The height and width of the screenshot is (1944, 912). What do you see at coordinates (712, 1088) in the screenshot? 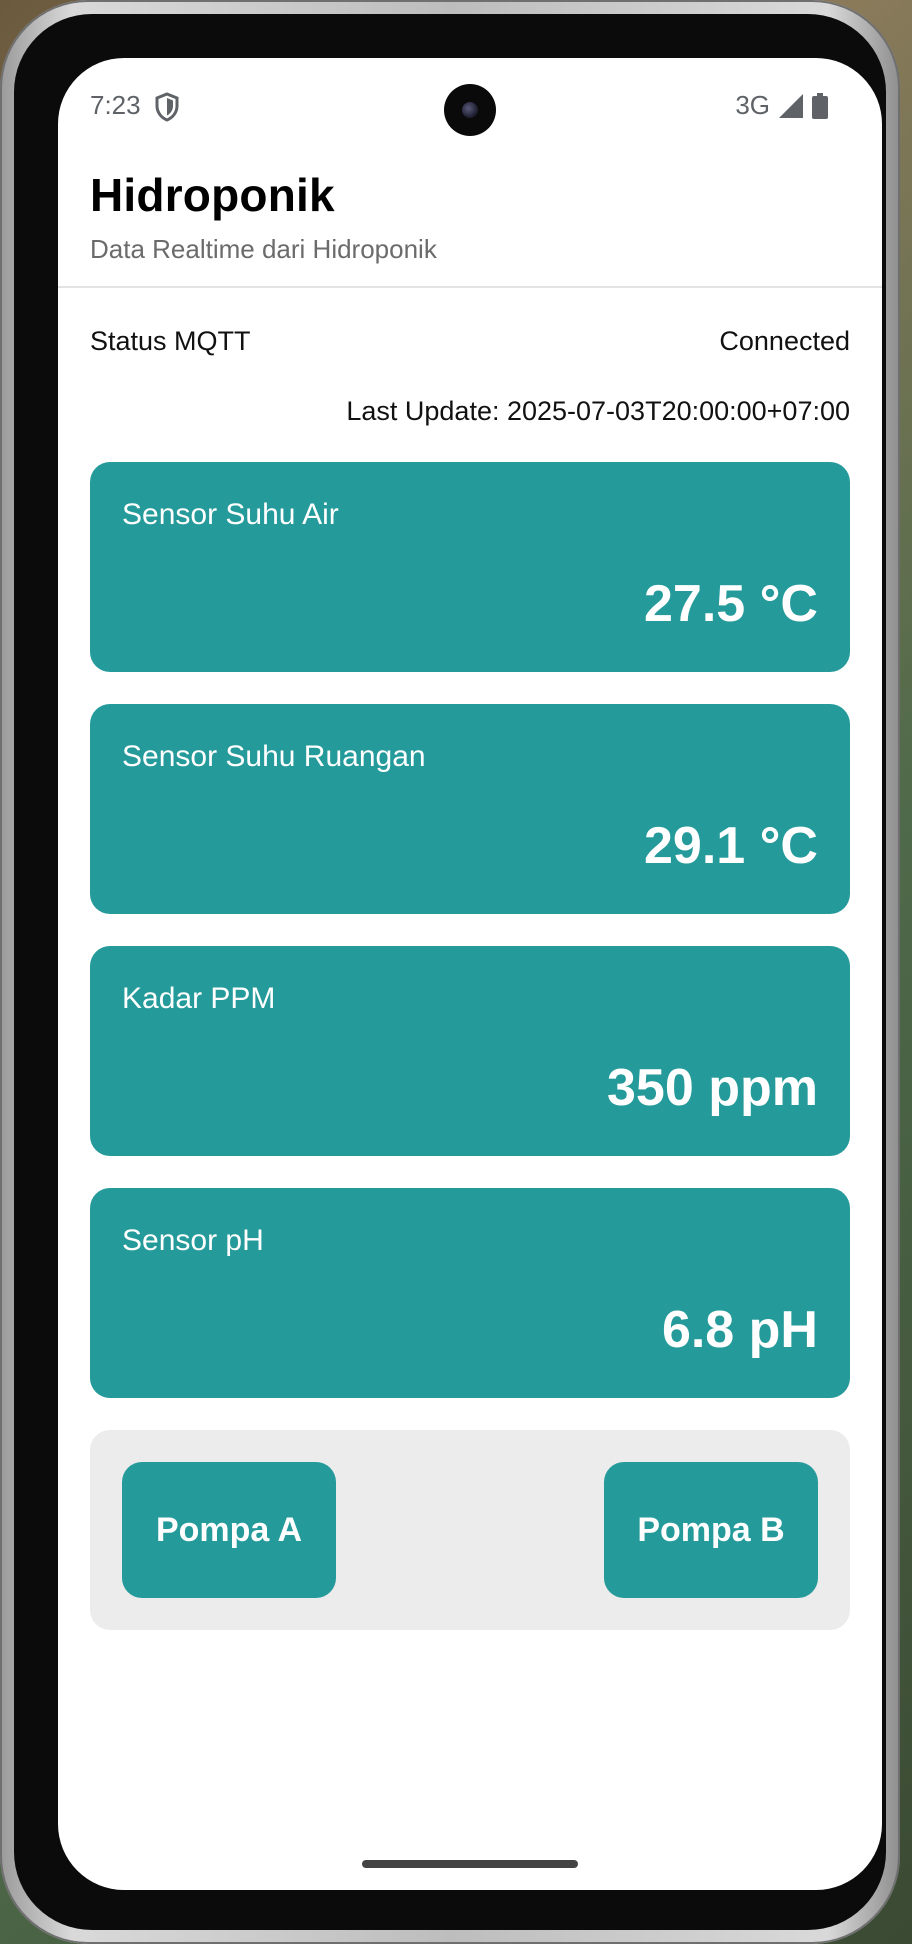
I see `sensor-value: 350 ppm` at bounding box center [712, 1088].